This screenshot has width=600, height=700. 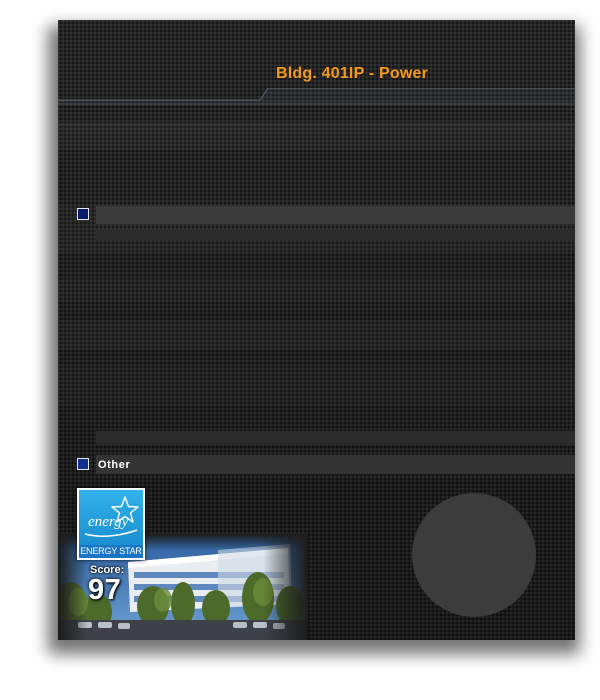 What do you see at coordinates (316, 137) in the screenshot?
I see `header-band` at bounding box center [316, 137].